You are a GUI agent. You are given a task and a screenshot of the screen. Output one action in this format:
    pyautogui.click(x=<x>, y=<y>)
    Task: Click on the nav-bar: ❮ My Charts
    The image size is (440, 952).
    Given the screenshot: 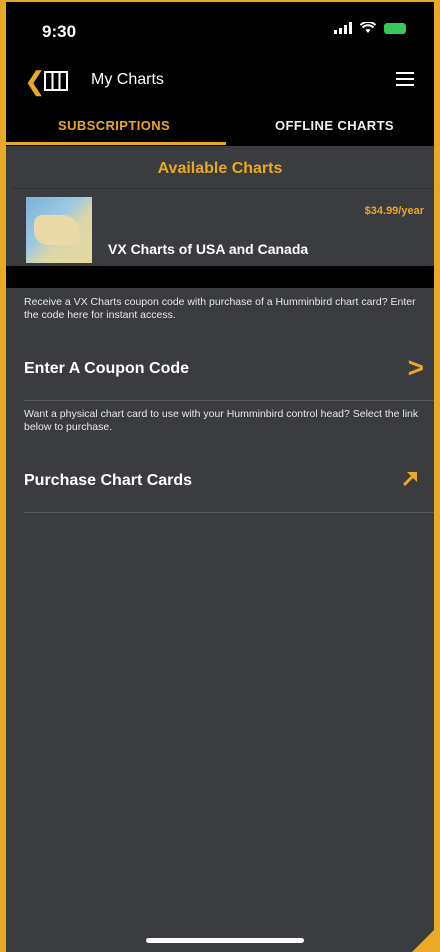 What is the action you would take?
    pyautogui.click(x=220, y=83)
    